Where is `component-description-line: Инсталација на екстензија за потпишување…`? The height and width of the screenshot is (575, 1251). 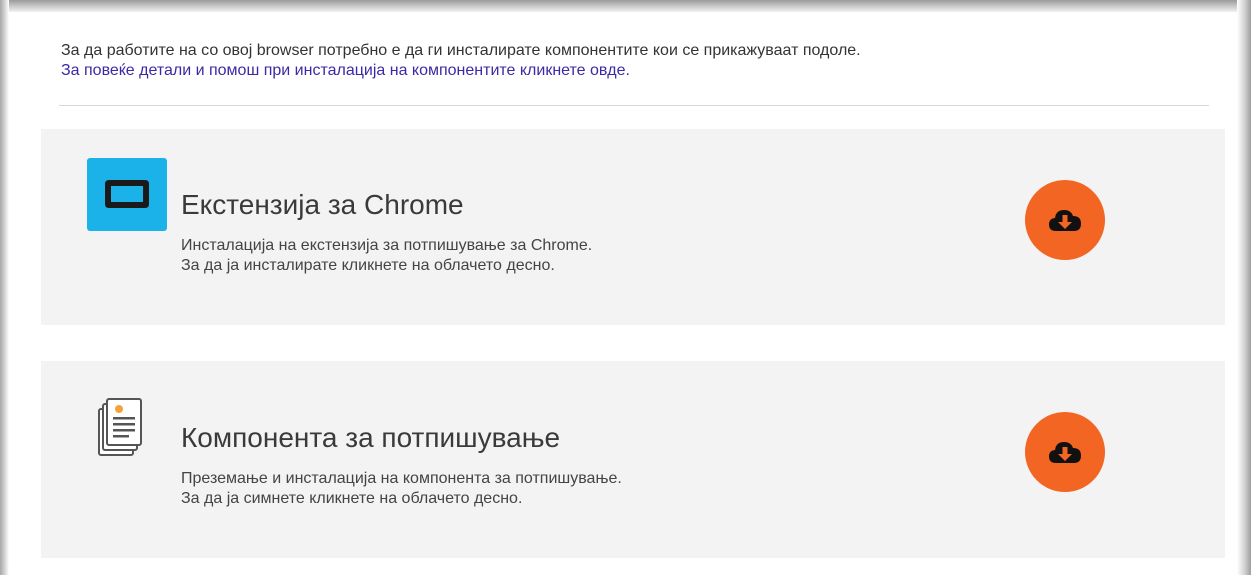 component-description-line: Инсталација на екстензија за потпишување… is located at coordinates (387, 245).